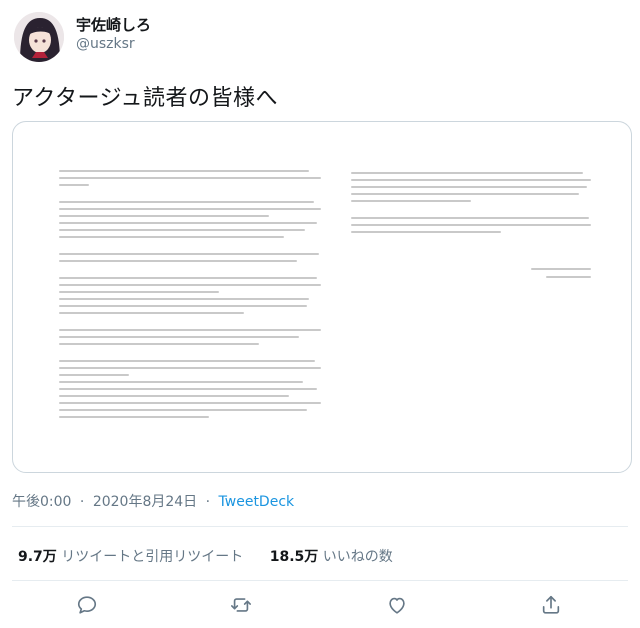  I want to click on tweet-meta: 午後0:00 · 2020年8月24日 · TweetDeck, so click(153, 501).